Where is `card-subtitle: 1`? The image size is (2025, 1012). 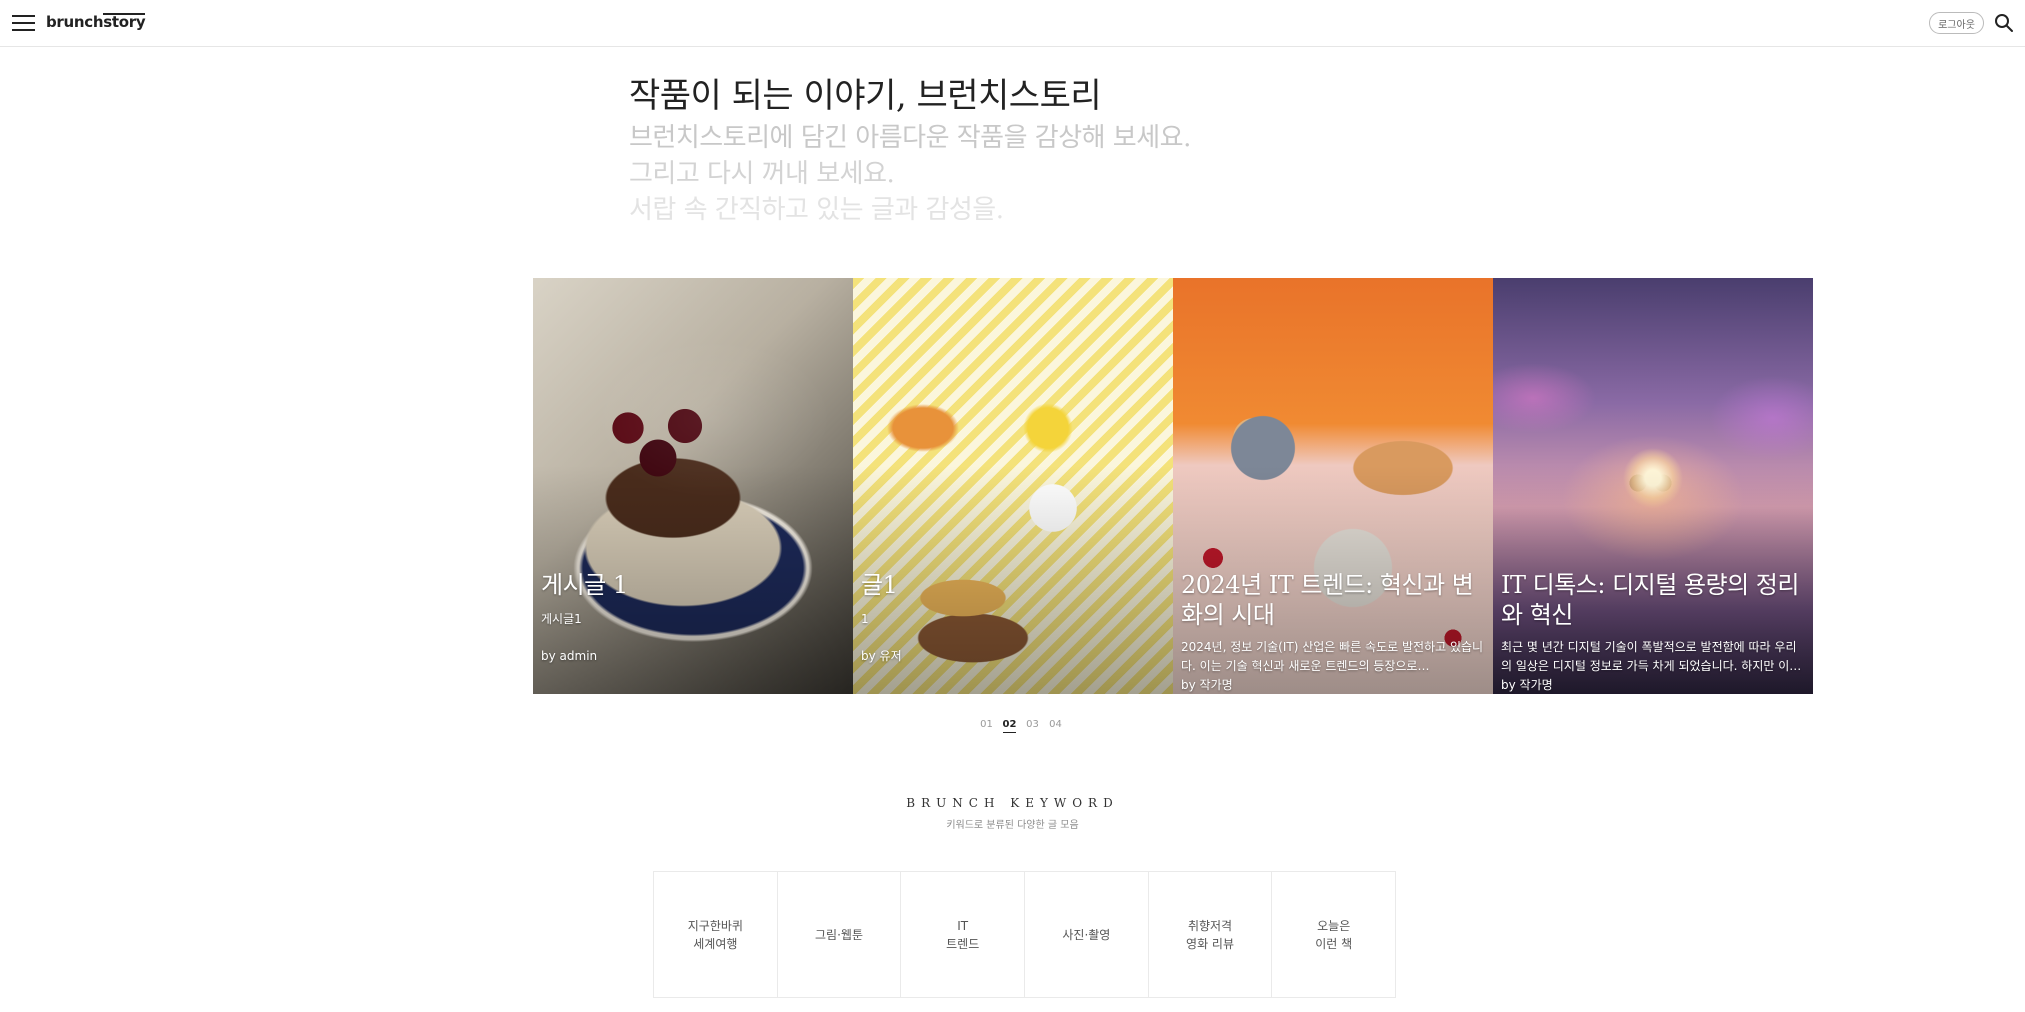
card-subtitle: 1 is located at coordinates (865, 619).